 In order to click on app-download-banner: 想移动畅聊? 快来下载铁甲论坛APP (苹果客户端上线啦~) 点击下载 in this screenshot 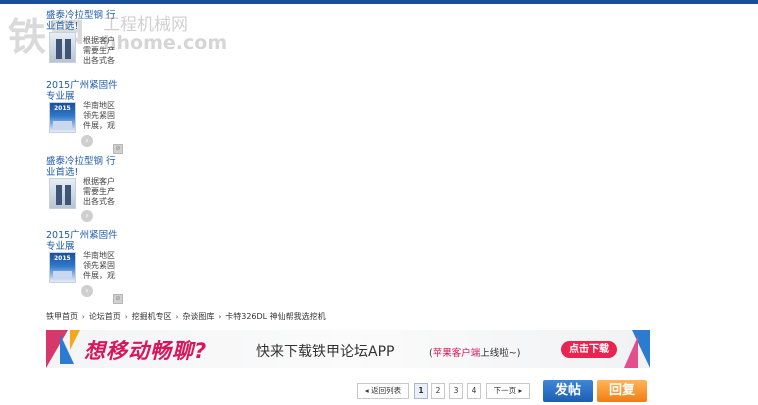, I will do `click(348, 349)`.